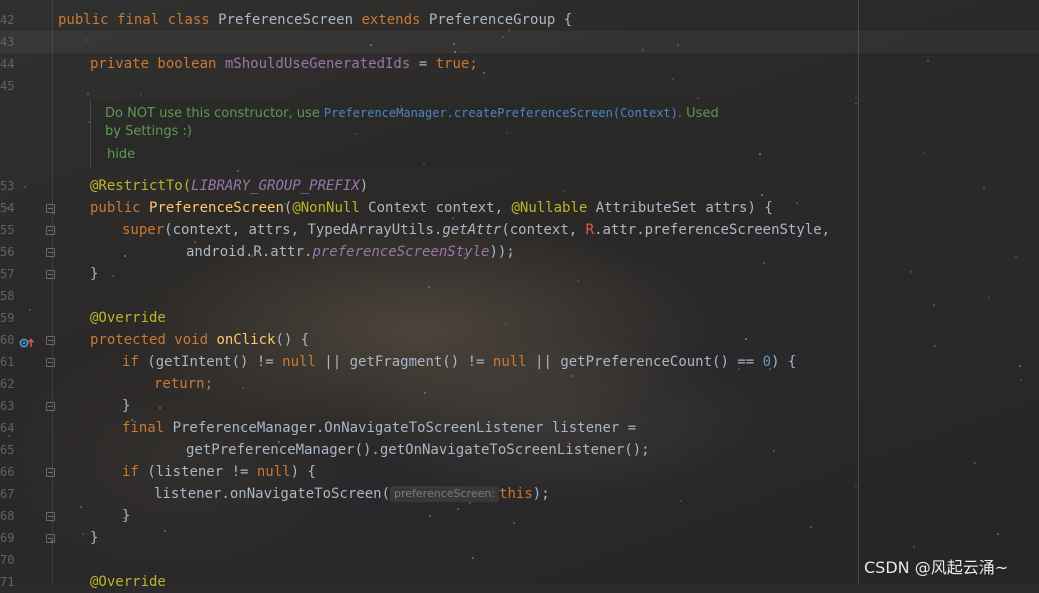 This screenshot has width=1039, height=593. Describe the element at coordinates (7, 494) in the screenshot. I see `line-number: 67` at that location.